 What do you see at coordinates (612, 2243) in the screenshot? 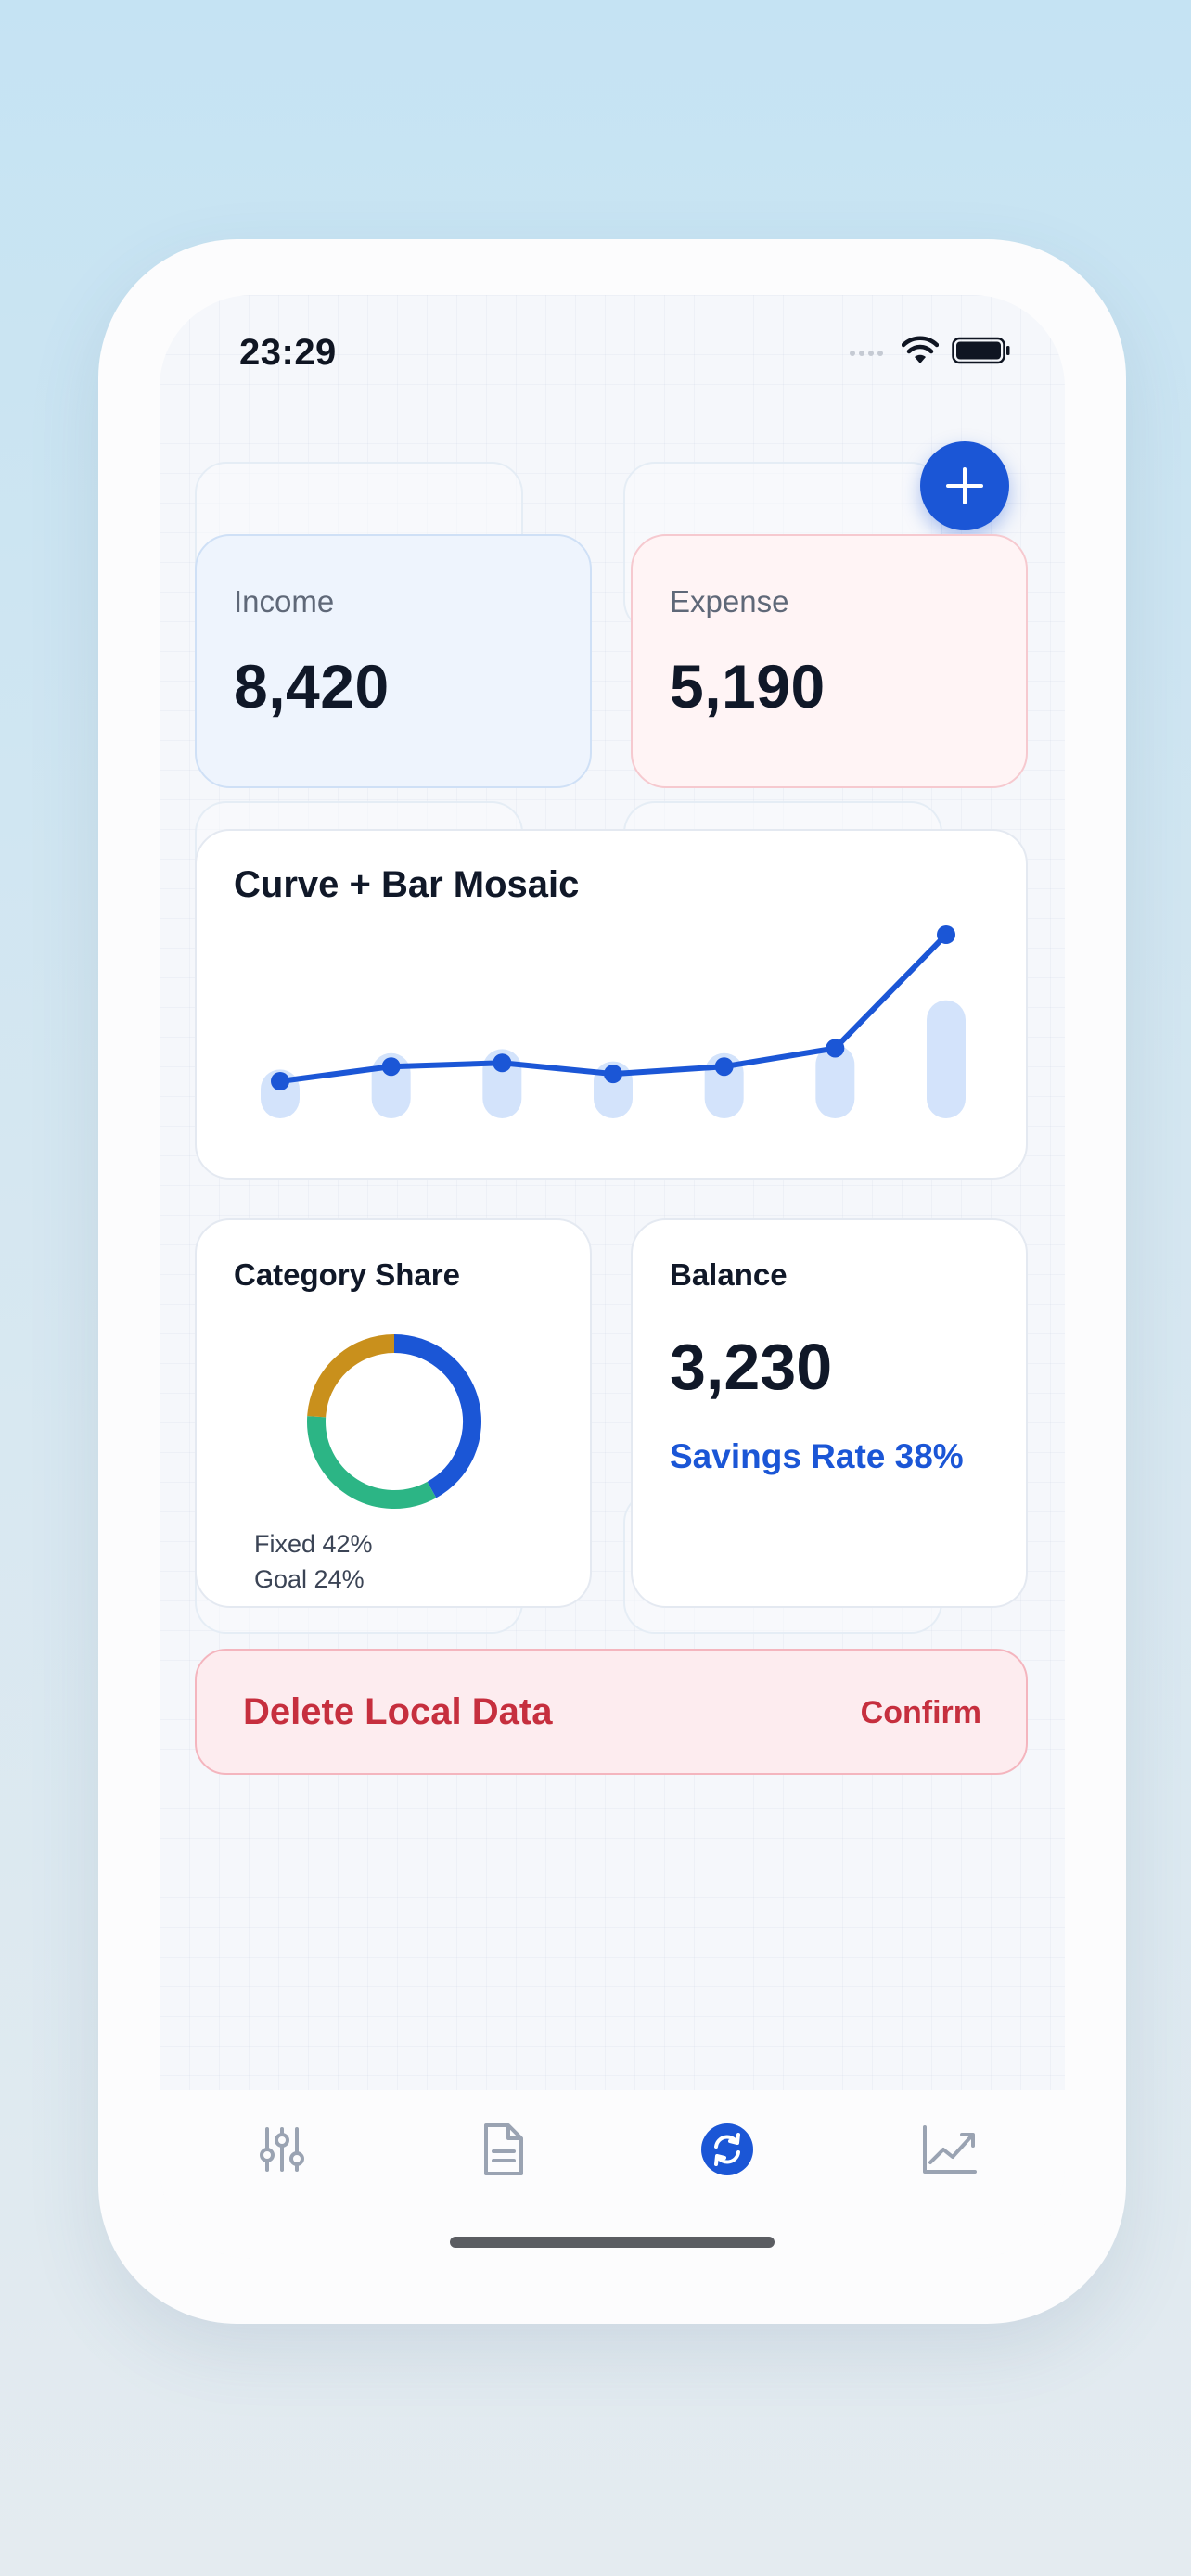
I see `home-indicator` at bounding box center [612, 2243].